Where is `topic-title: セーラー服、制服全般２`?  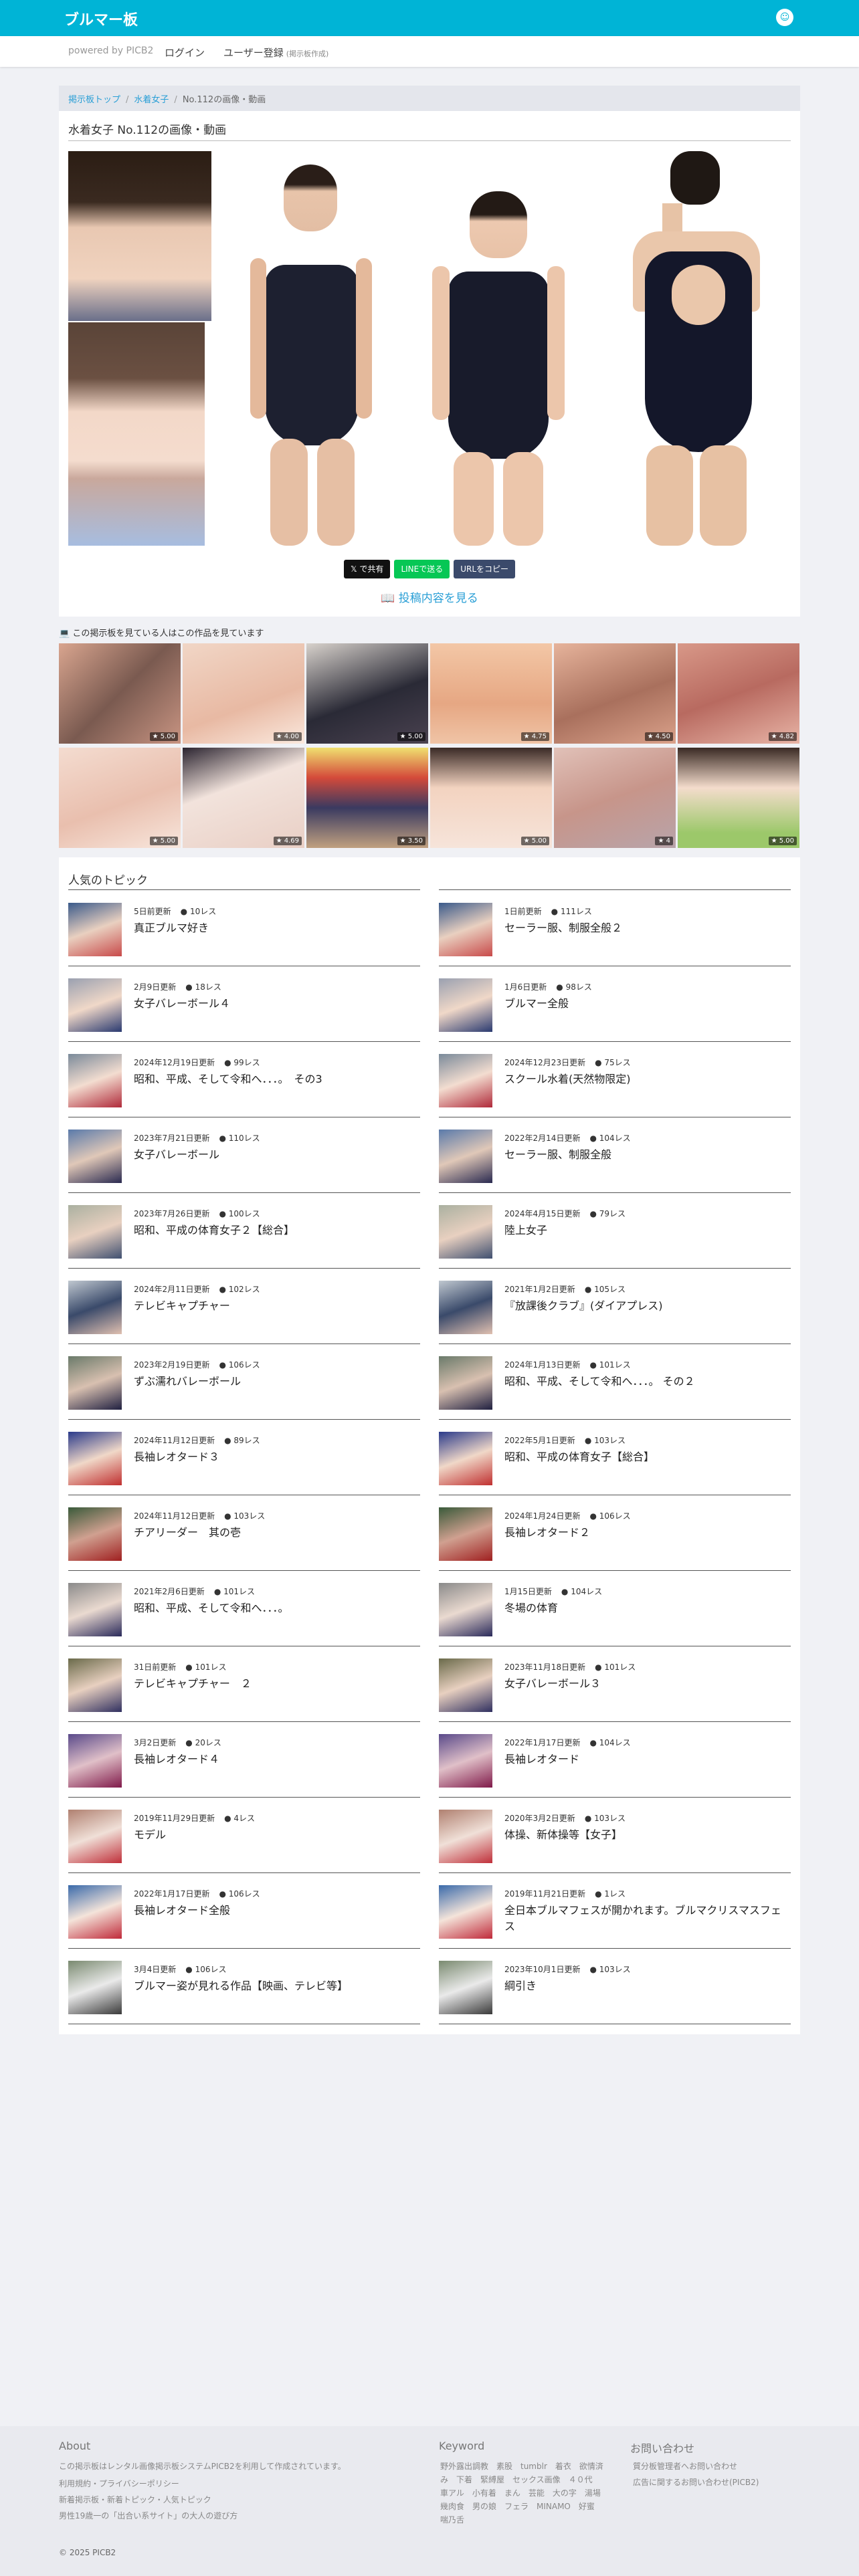 topic-title: セーラー服、制服全般２ is located at coordinates (644, 928).